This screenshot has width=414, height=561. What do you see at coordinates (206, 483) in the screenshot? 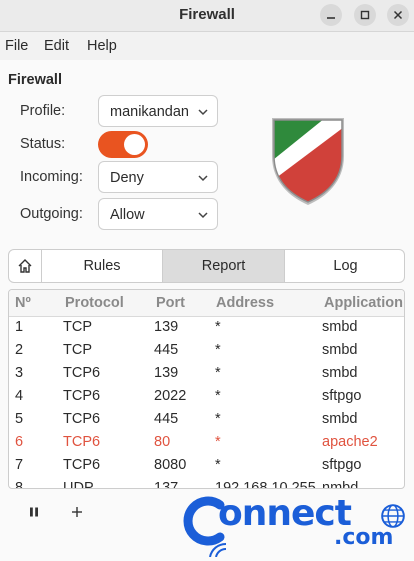
I see `table-row: 8 UDP 137 192.168.10.255 nmbd` at bounding box center [206, 483].